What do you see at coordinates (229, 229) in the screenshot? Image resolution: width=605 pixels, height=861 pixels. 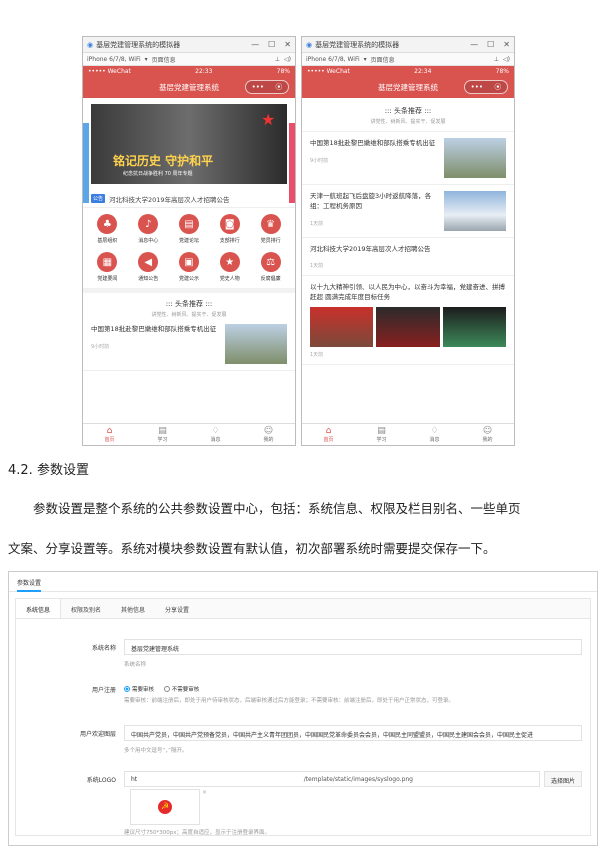 I see `grid-item: ◙ 支部排行` at bounding box center [229, 229].